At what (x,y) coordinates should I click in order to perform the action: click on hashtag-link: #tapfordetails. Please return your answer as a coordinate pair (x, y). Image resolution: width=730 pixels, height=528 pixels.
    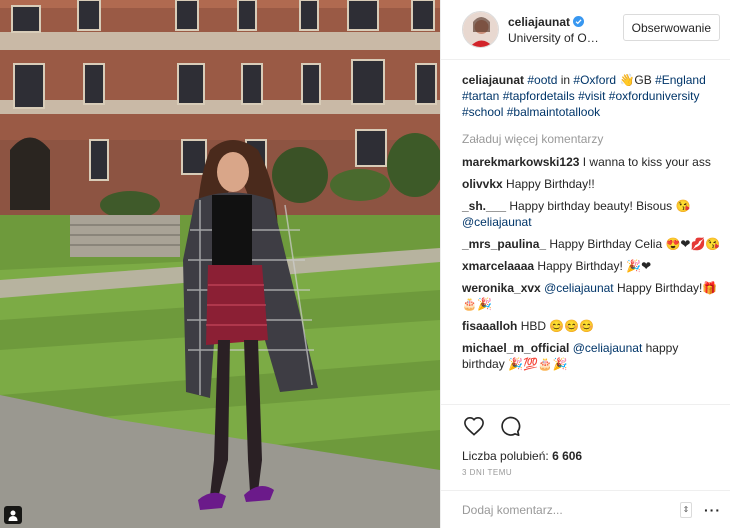
    Looking at the image, I should click on (539, 96).